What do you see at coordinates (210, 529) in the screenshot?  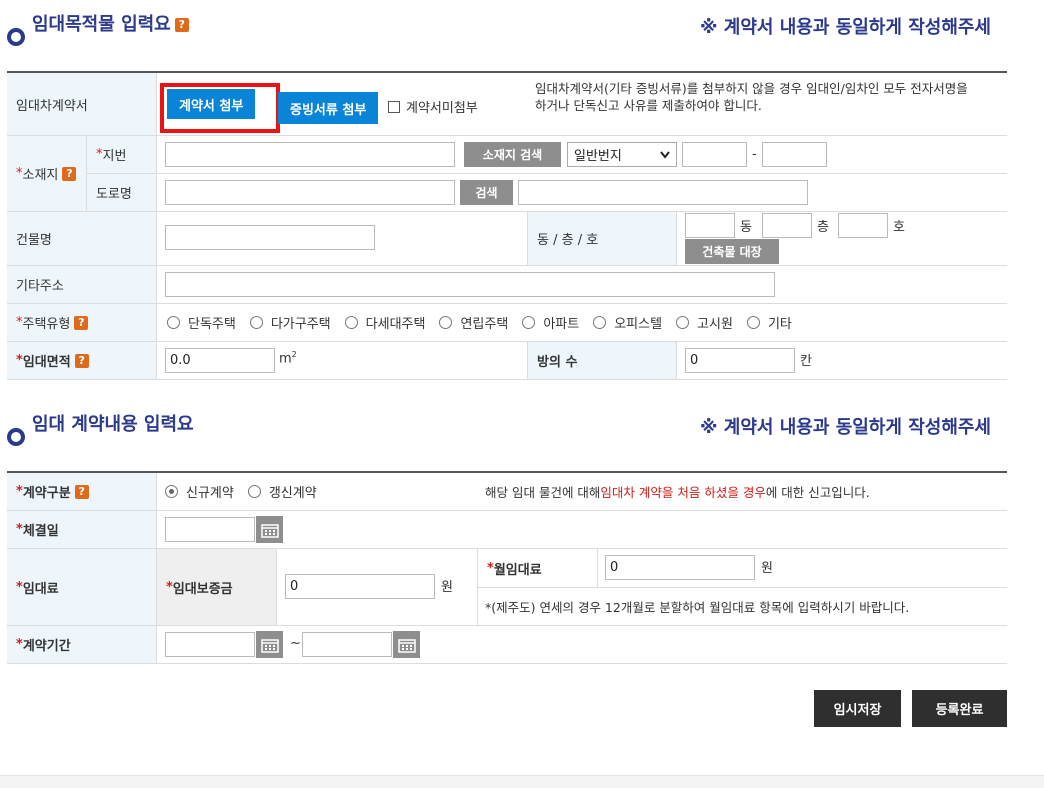 I see `signing-date-input` at bounding box center [210, 529].